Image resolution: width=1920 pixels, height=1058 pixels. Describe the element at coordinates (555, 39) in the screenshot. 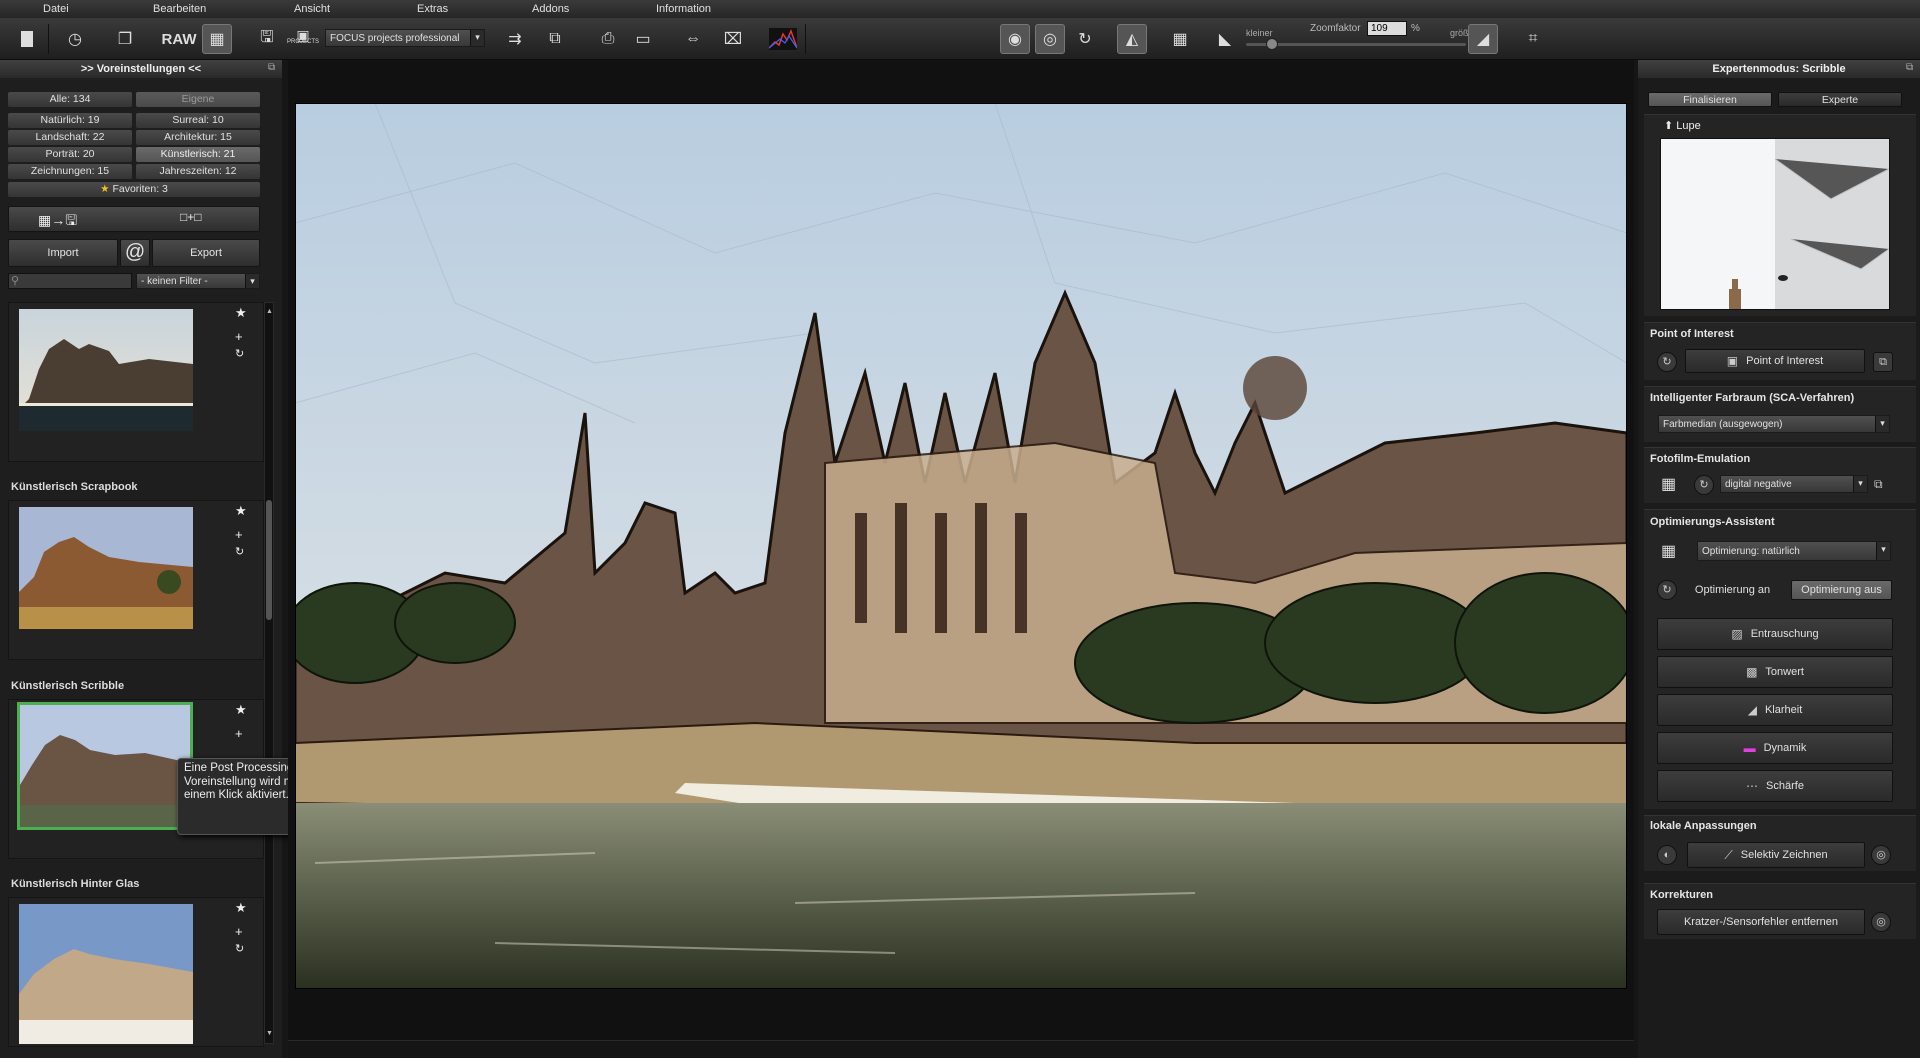

I see `layers-icon: ⧉` at that location.